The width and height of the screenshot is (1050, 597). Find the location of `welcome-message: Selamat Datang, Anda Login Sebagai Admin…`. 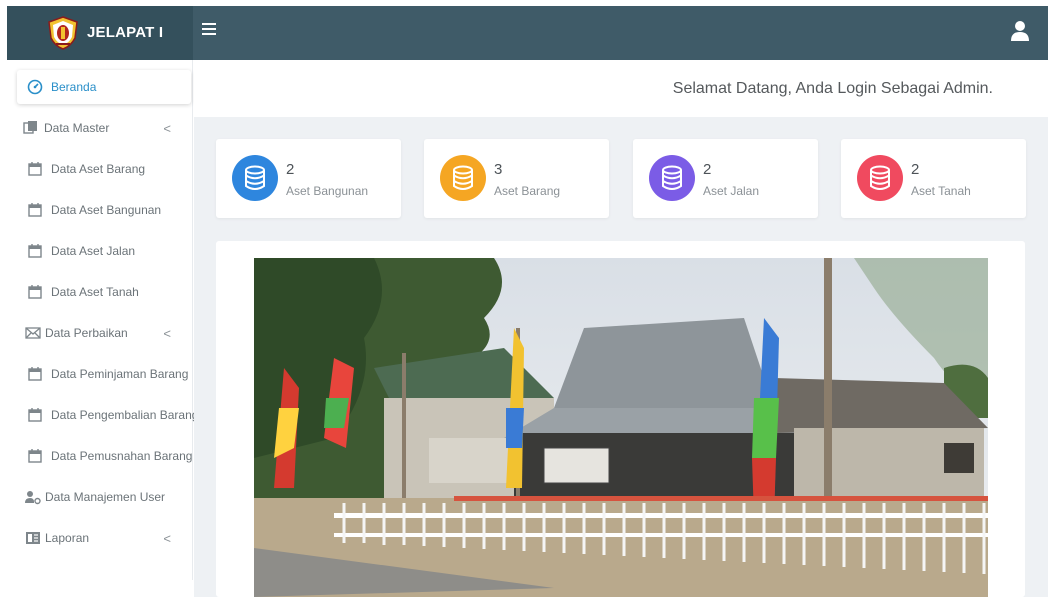

welcome-message: Selamat Datang, Anda Login Sebagai Admin… is located at coordinates (832, 88).